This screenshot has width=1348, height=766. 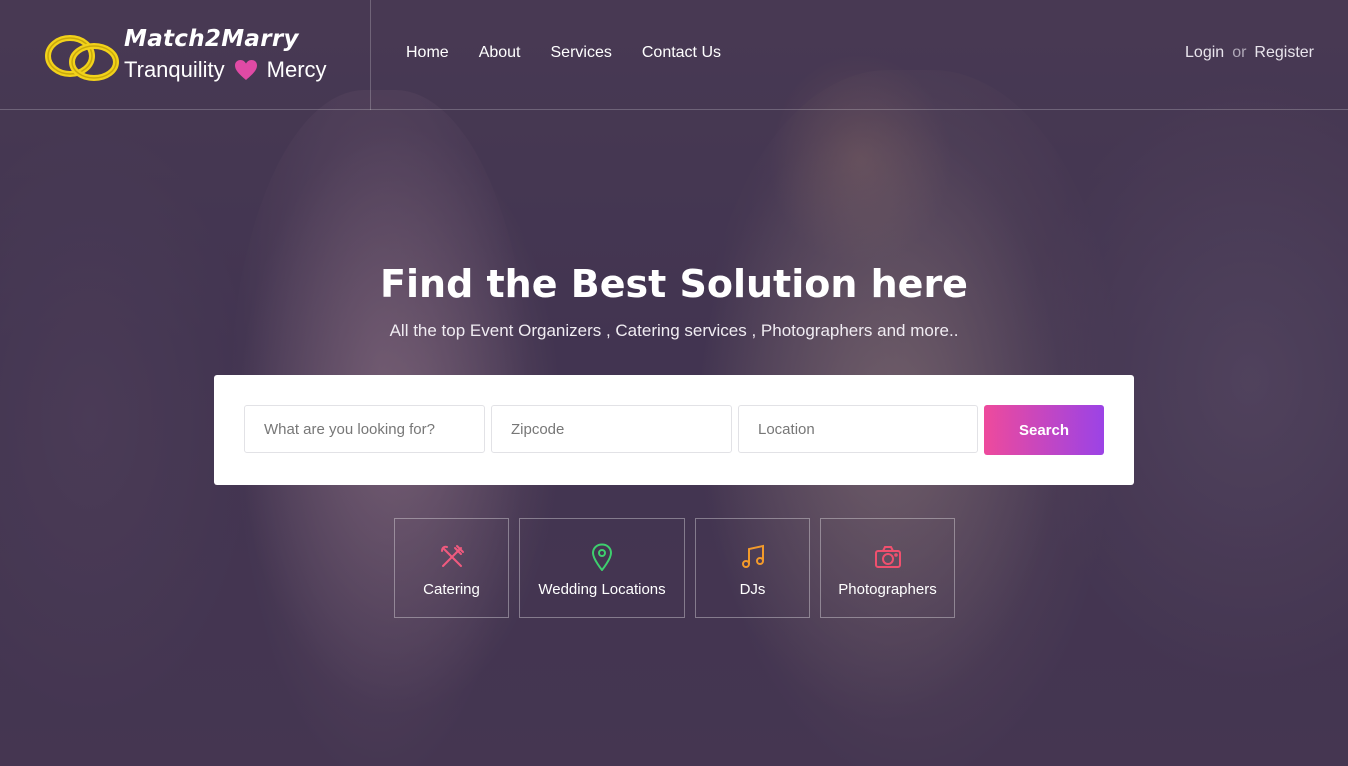 I want to click on utensils-icon, so click(x=452, y=557).